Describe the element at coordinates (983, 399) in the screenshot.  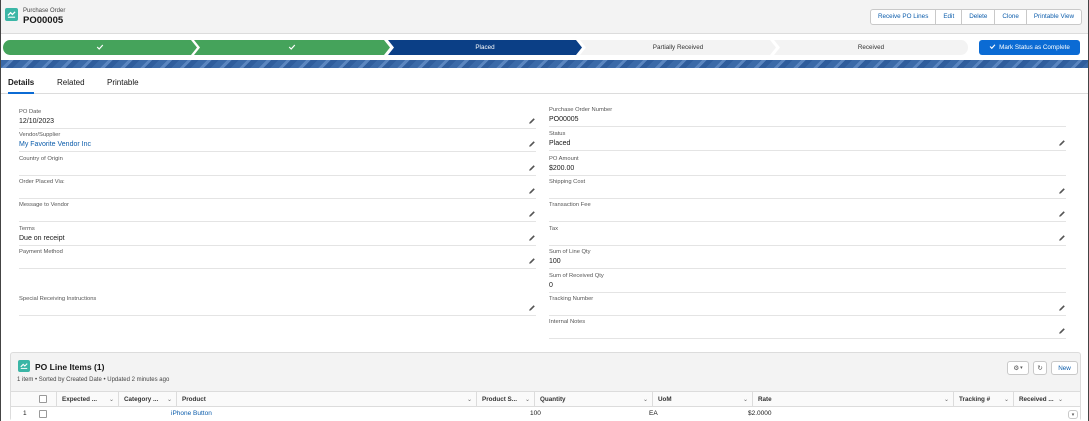
I see `column-tracking: Tracking # ⌄` at that location.